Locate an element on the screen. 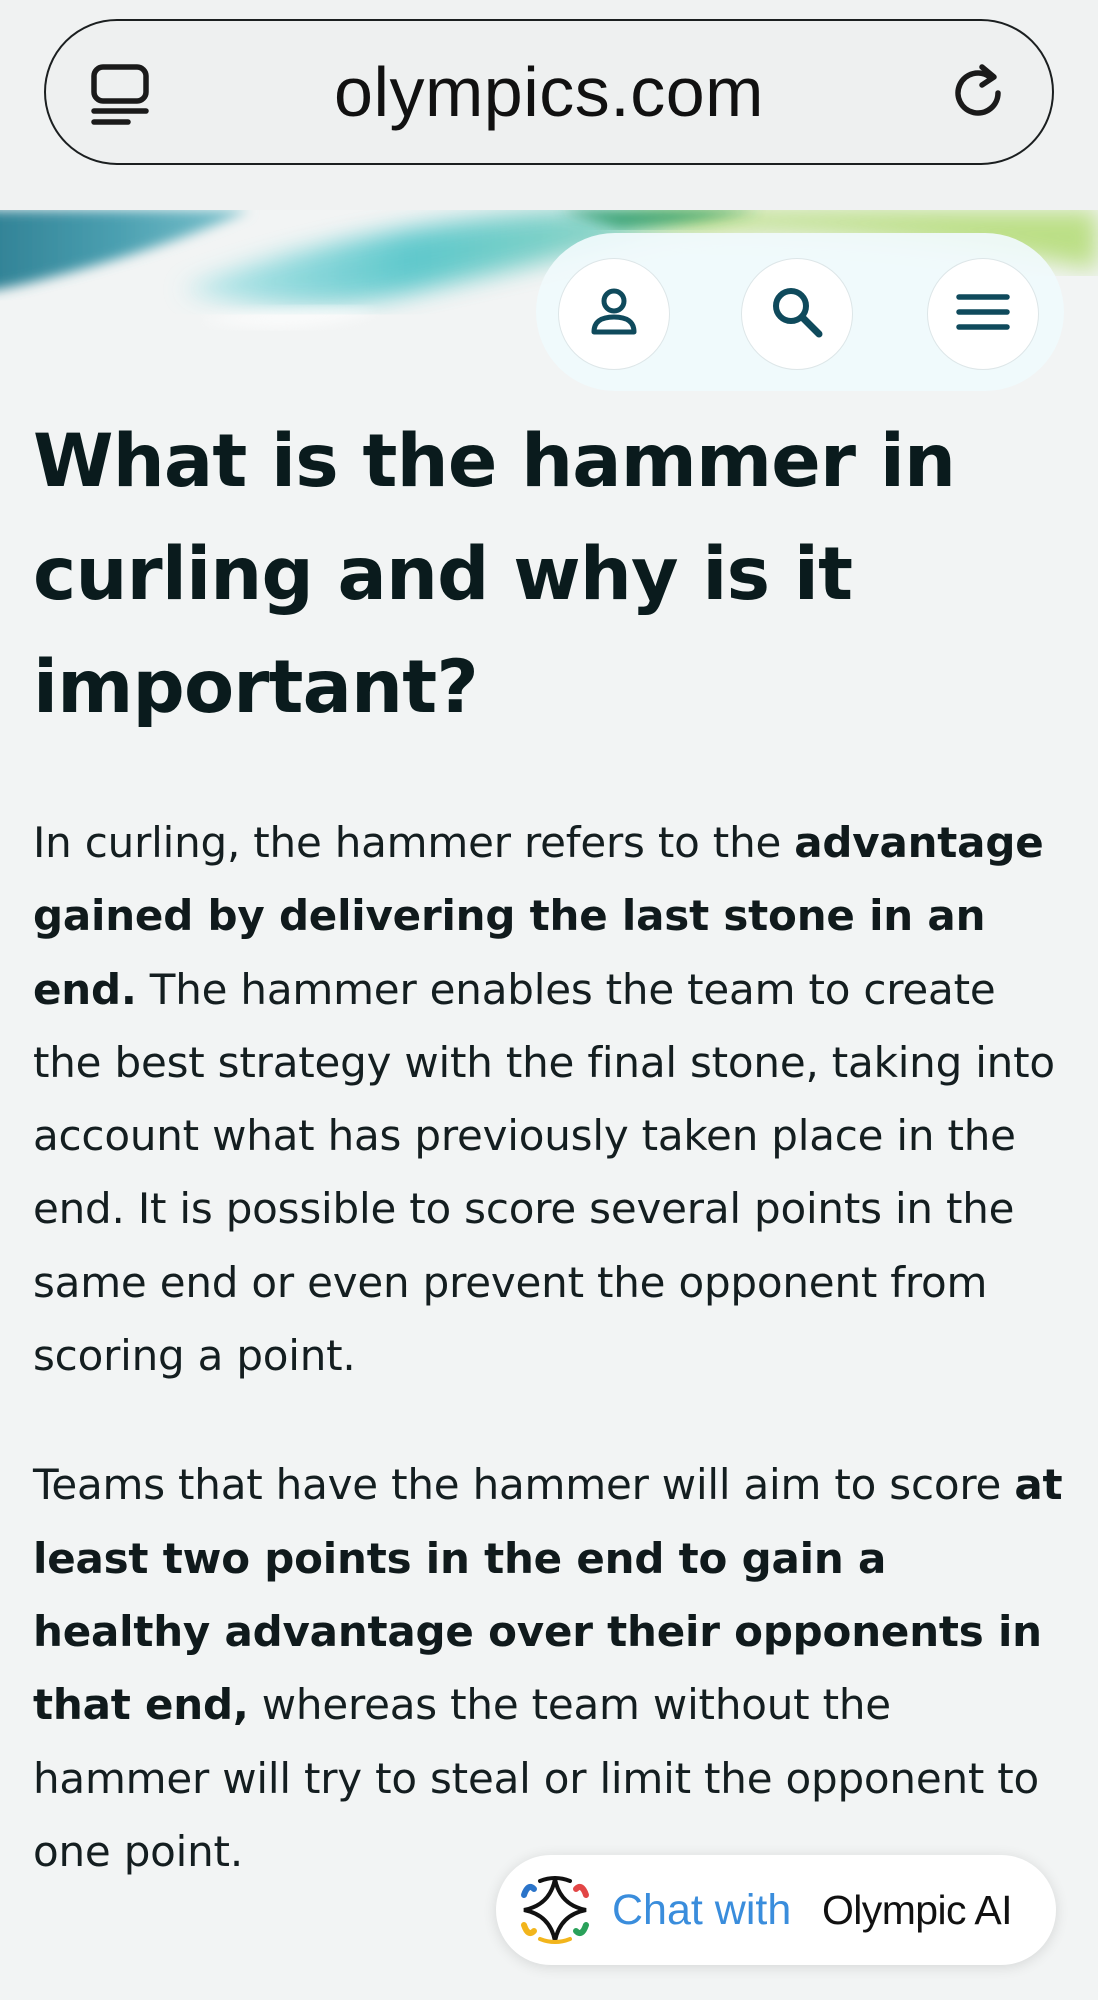 Image resolution: width=1098 pixels, height=2000 pixels. menu-button is located at coordinates (983, 314).